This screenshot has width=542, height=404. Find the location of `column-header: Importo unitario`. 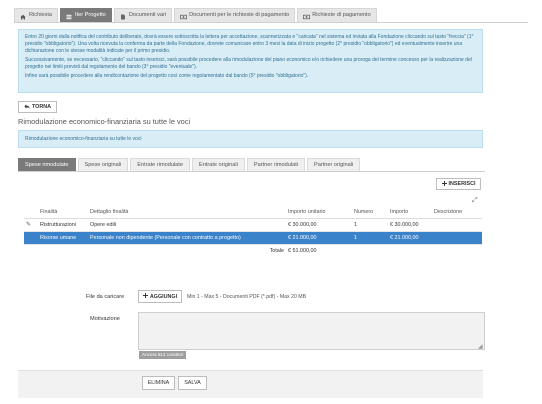

column-header: Importo unitario is located at coordinates (319, 213).